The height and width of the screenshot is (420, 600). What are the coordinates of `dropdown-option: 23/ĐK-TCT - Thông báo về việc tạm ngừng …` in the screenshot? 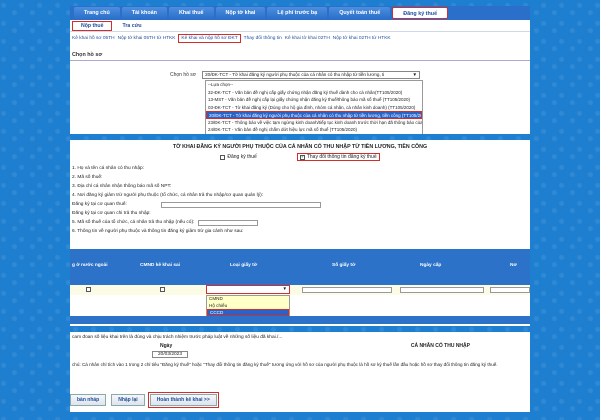 It's located at (314, 123).